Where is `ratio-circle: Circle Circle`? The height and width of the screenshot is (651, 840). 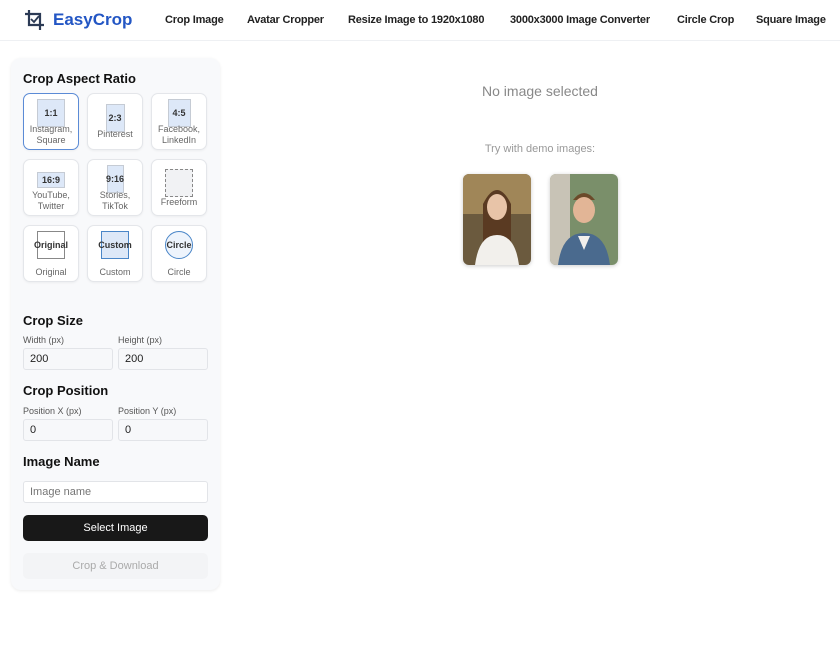 ratio-circle: Circle Circle is located at coordinates (179, 253).